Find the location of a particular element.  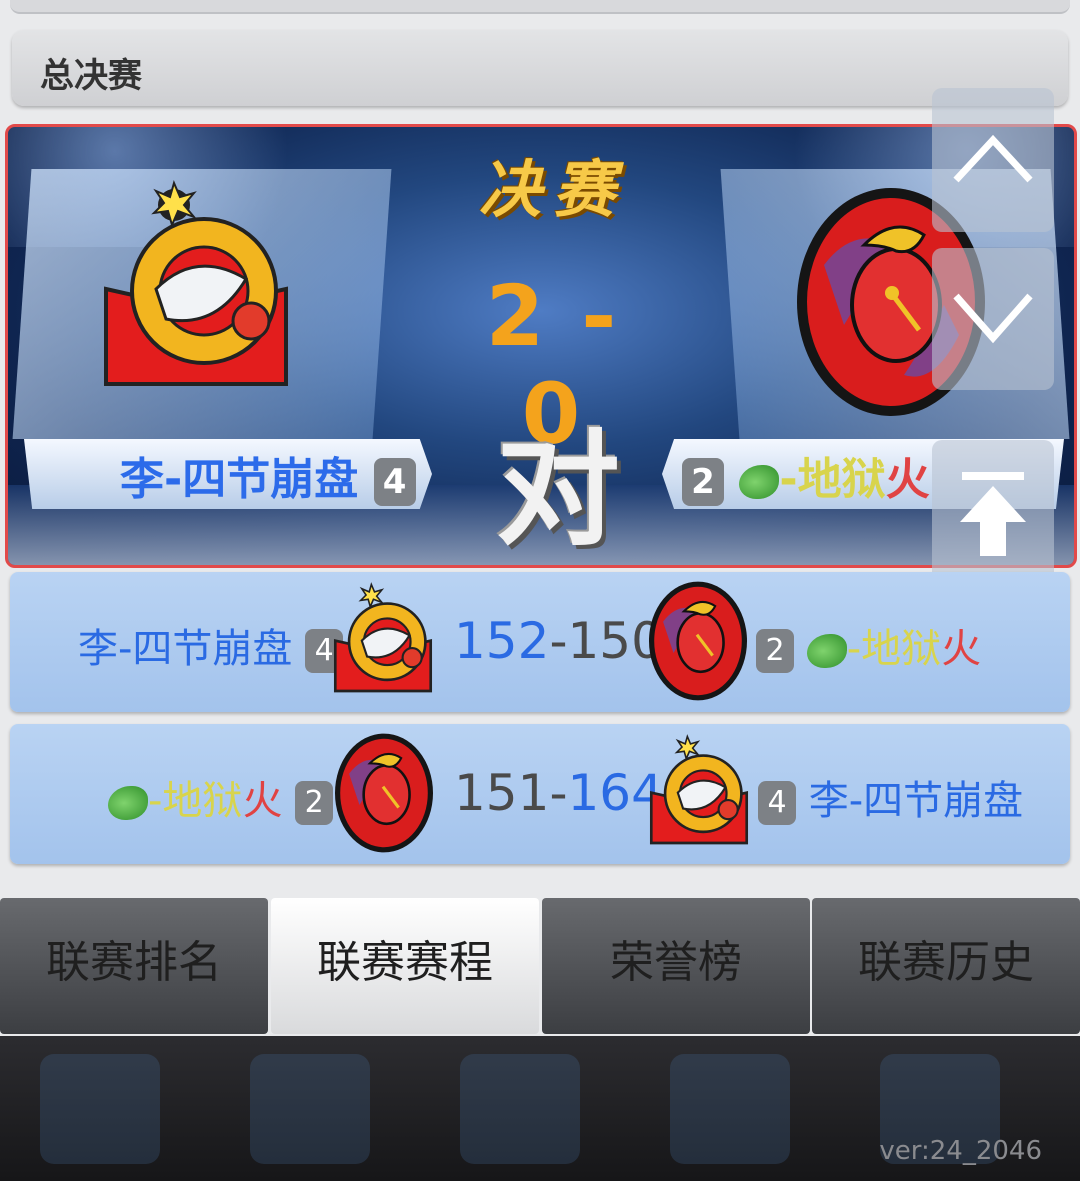

scroll-top-button is located at coordinates (993, 511).